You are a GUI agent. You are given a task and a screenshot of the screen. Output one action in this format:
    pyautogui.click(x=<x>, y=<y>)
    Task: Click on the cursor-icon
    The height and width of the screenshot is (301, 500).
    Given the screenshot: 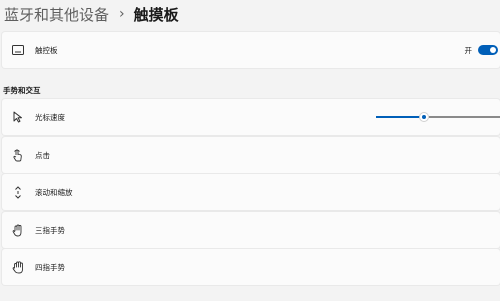 What is the action you would take?
    pyautogui.click(x=18, y=117)
    